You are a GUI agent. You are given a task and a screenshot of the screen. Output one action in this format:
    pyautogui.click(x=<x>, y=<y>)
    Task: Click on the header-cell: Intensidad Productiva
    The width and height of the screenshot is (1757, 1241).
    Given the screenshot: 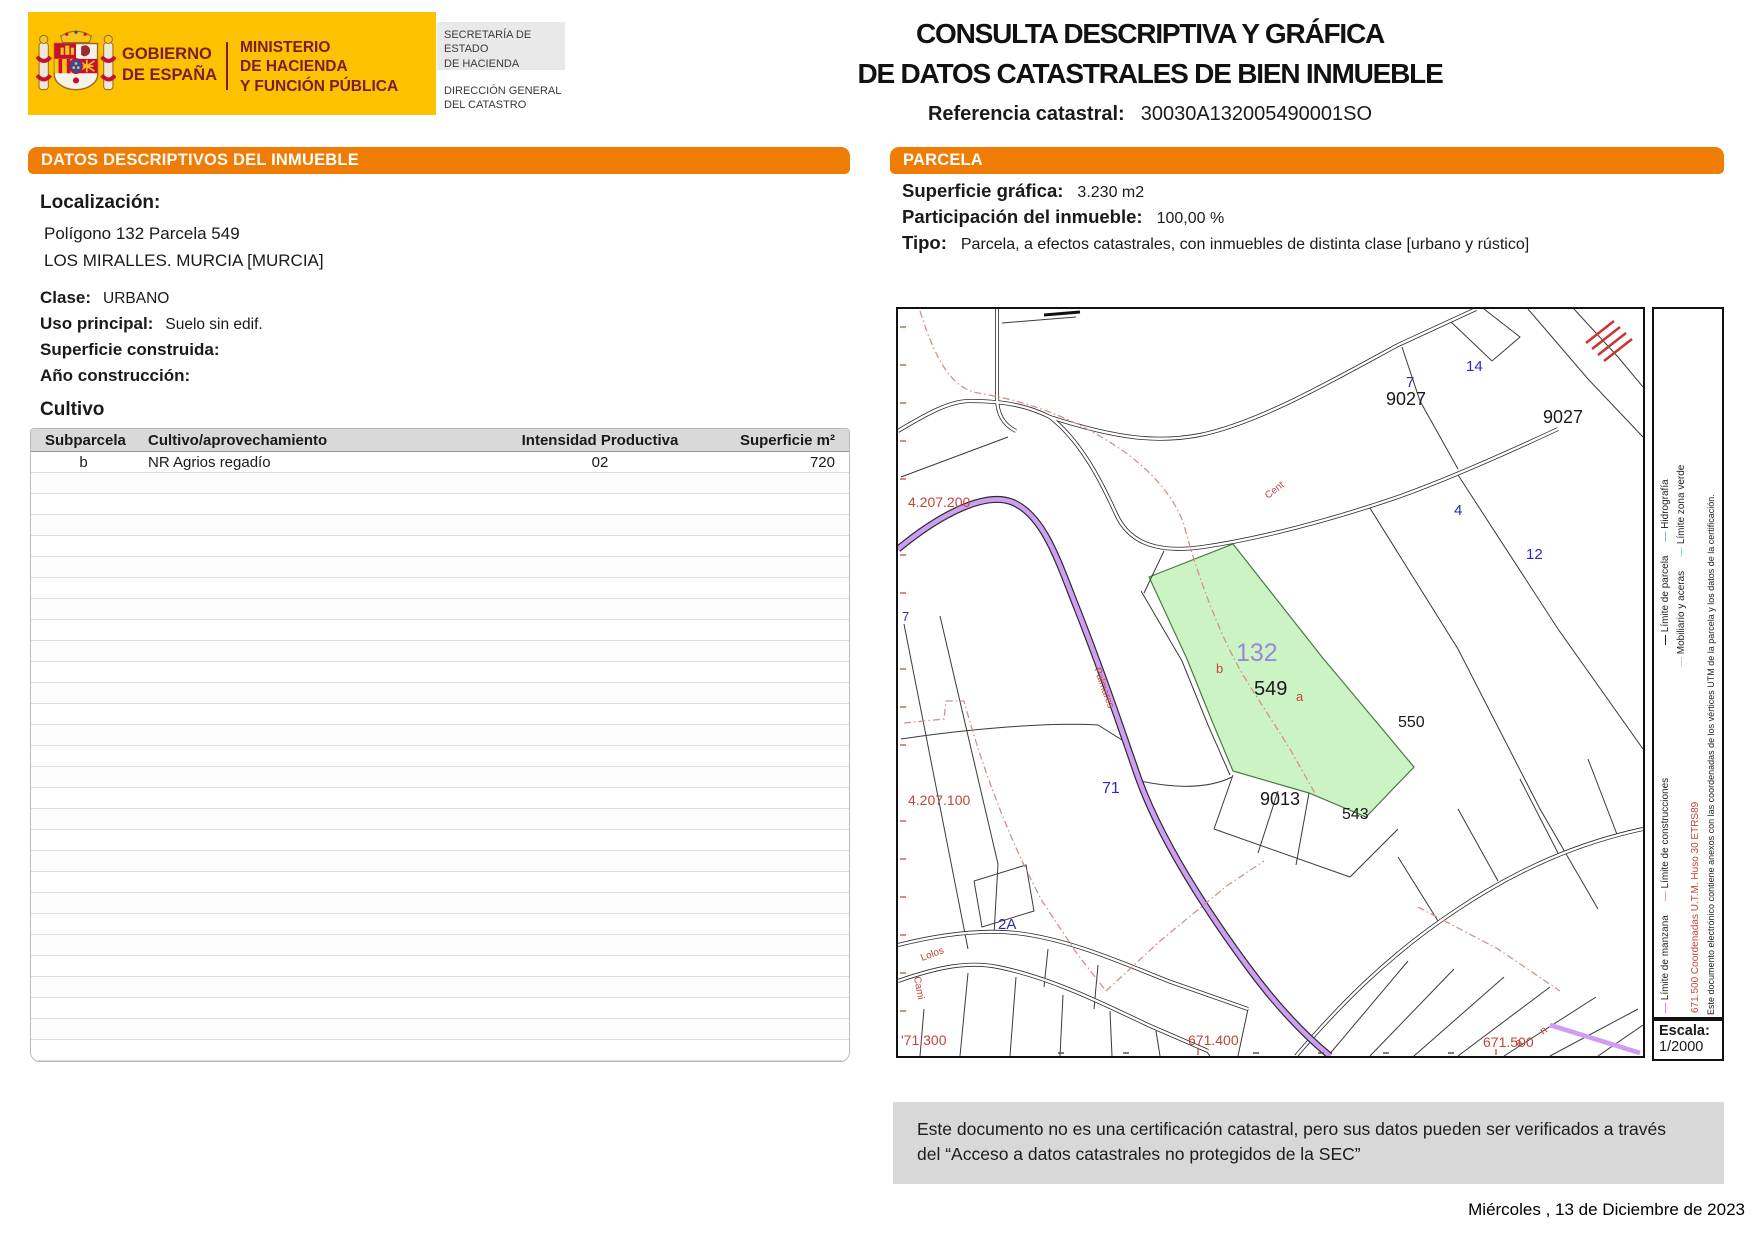 What is the action you would take?
    pyautogui.click(x=600, y=440)
    